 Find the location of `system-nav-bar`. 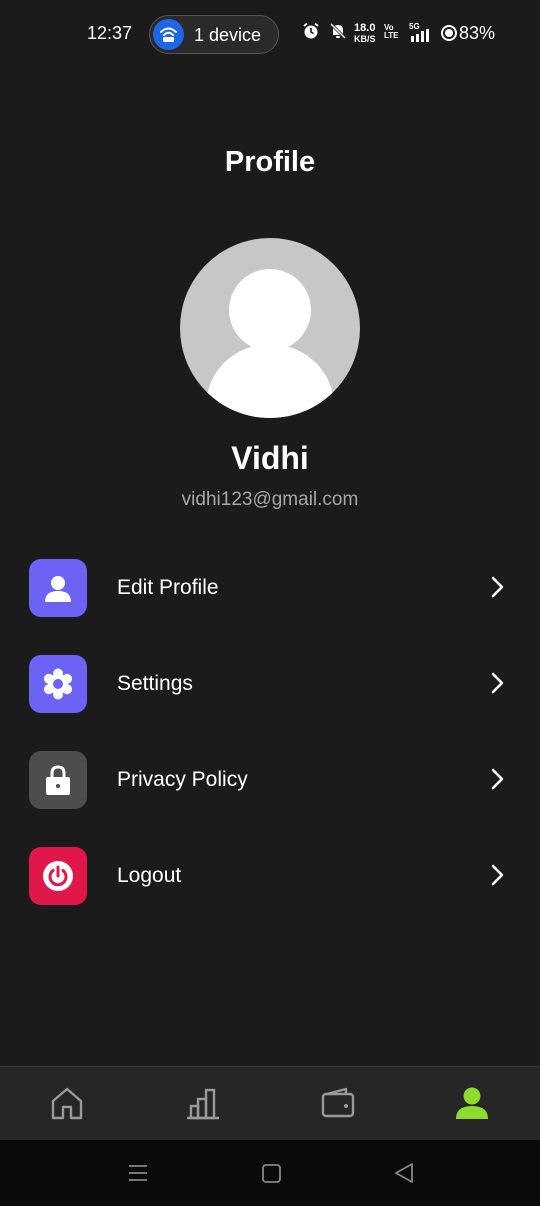

system-nav-bar is located at coordinates (270, 1173).